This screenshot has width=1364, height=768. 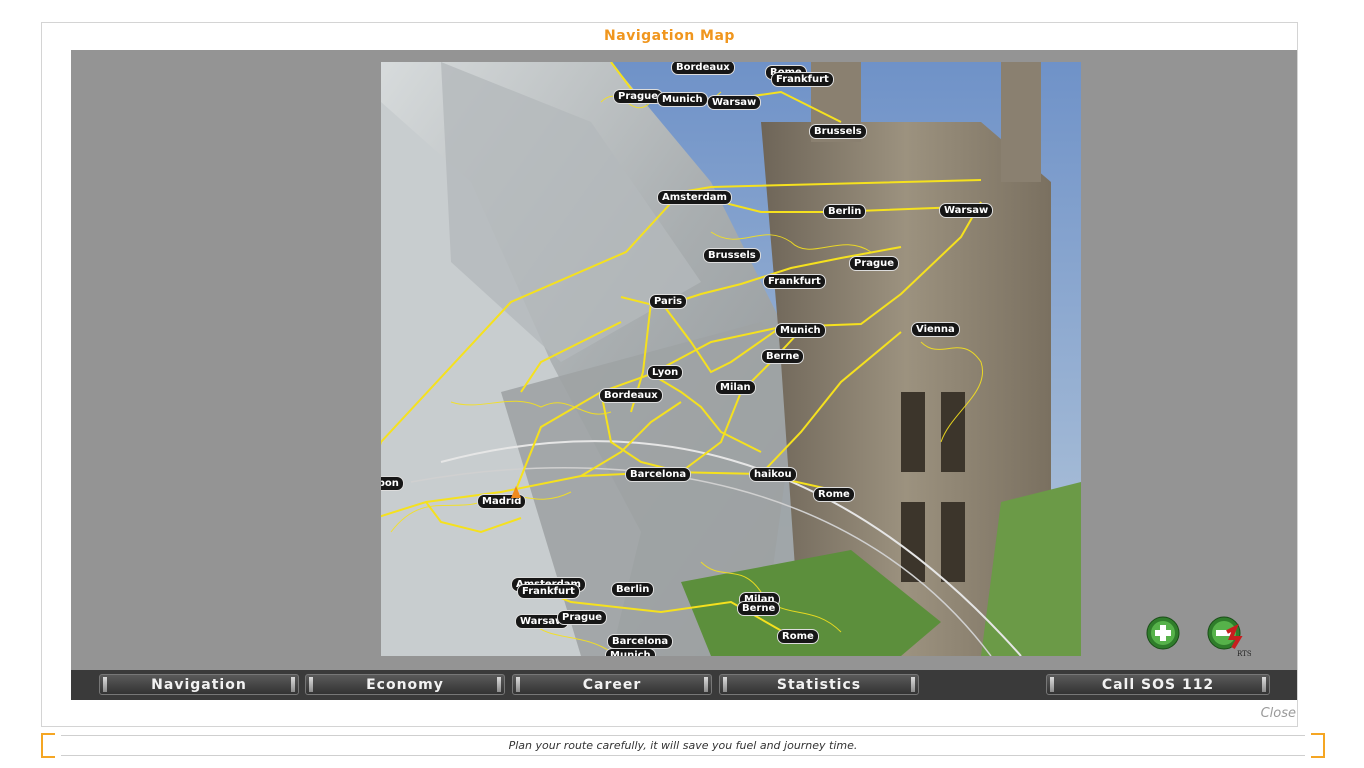 What do you see at coordinates (1229, 637) in the screenshot?
I see `rts-icon: RTS` at bounding box center [1229, 637].